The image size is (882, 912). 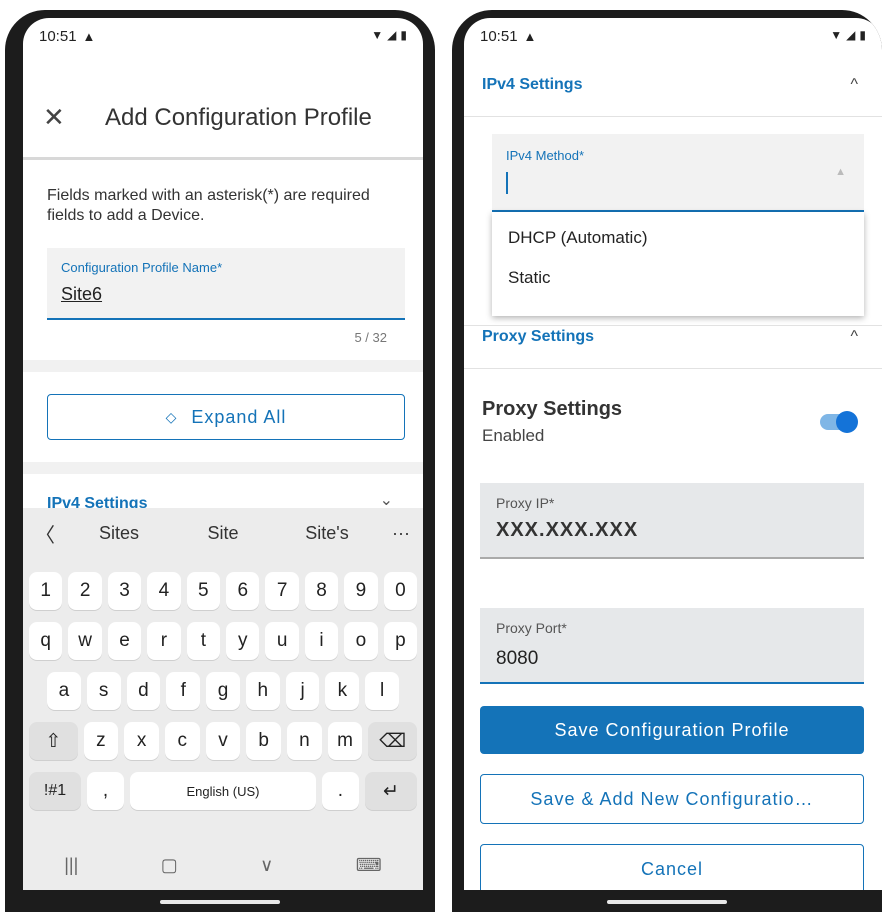 What do you see at coordinates (403, 35) in the screenshot?
I see `battery-icon: ▮` at bounding box center [403, 35].